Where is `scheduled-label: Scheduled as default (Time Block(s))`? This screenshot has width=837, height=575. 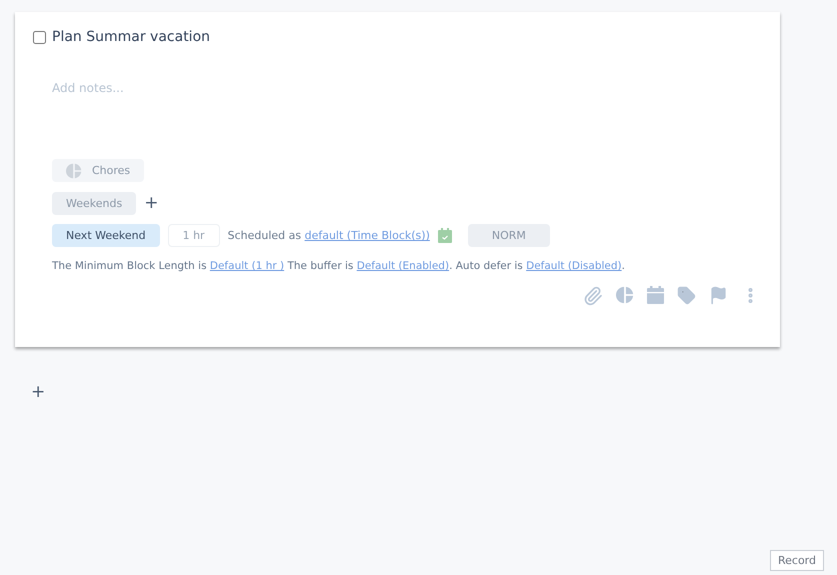 scheduled-label: Scheduled as default (Time Block(s)) is located at coordinates (329, 235).